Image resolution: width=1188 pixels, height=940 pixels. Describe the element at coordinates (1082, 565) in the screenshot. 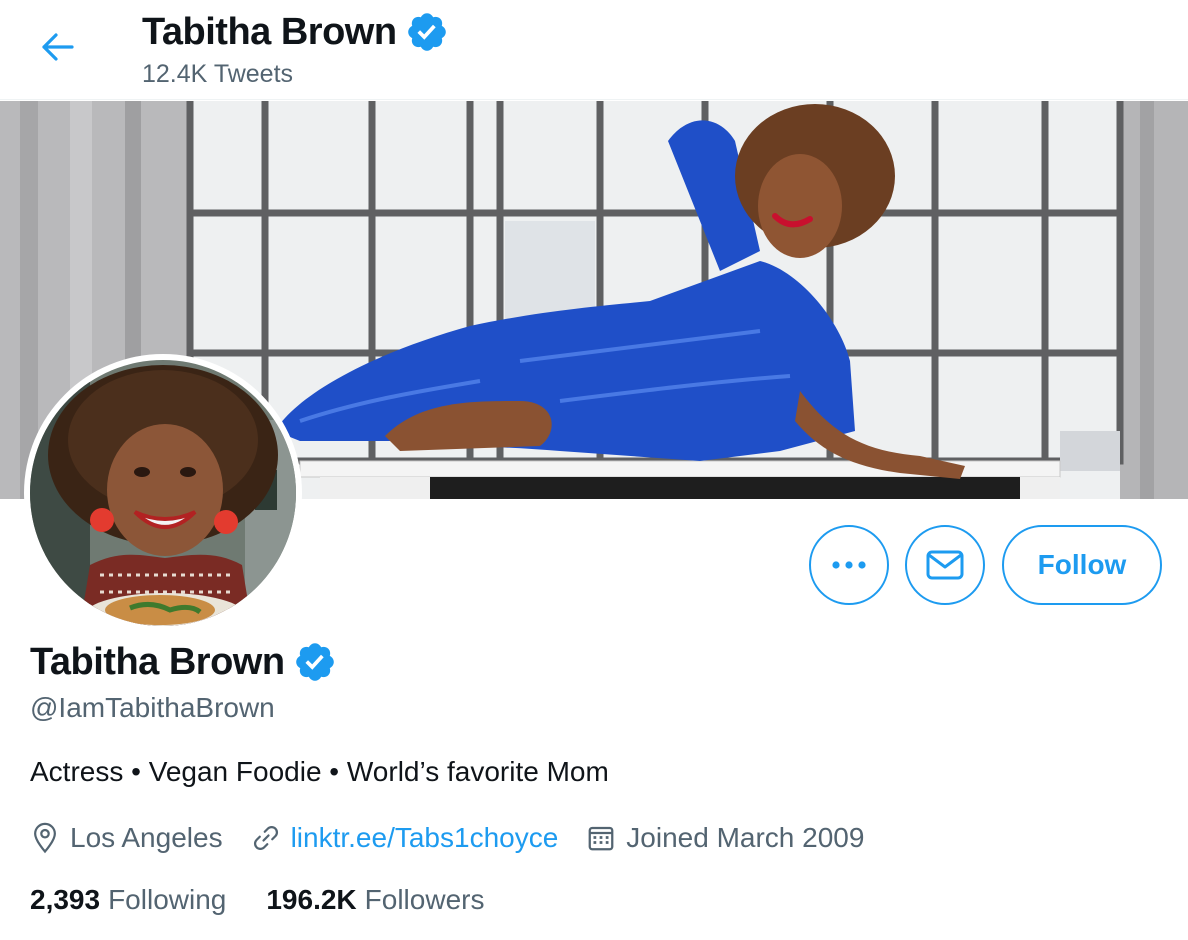

I see `follow-button: Follow` at that location.